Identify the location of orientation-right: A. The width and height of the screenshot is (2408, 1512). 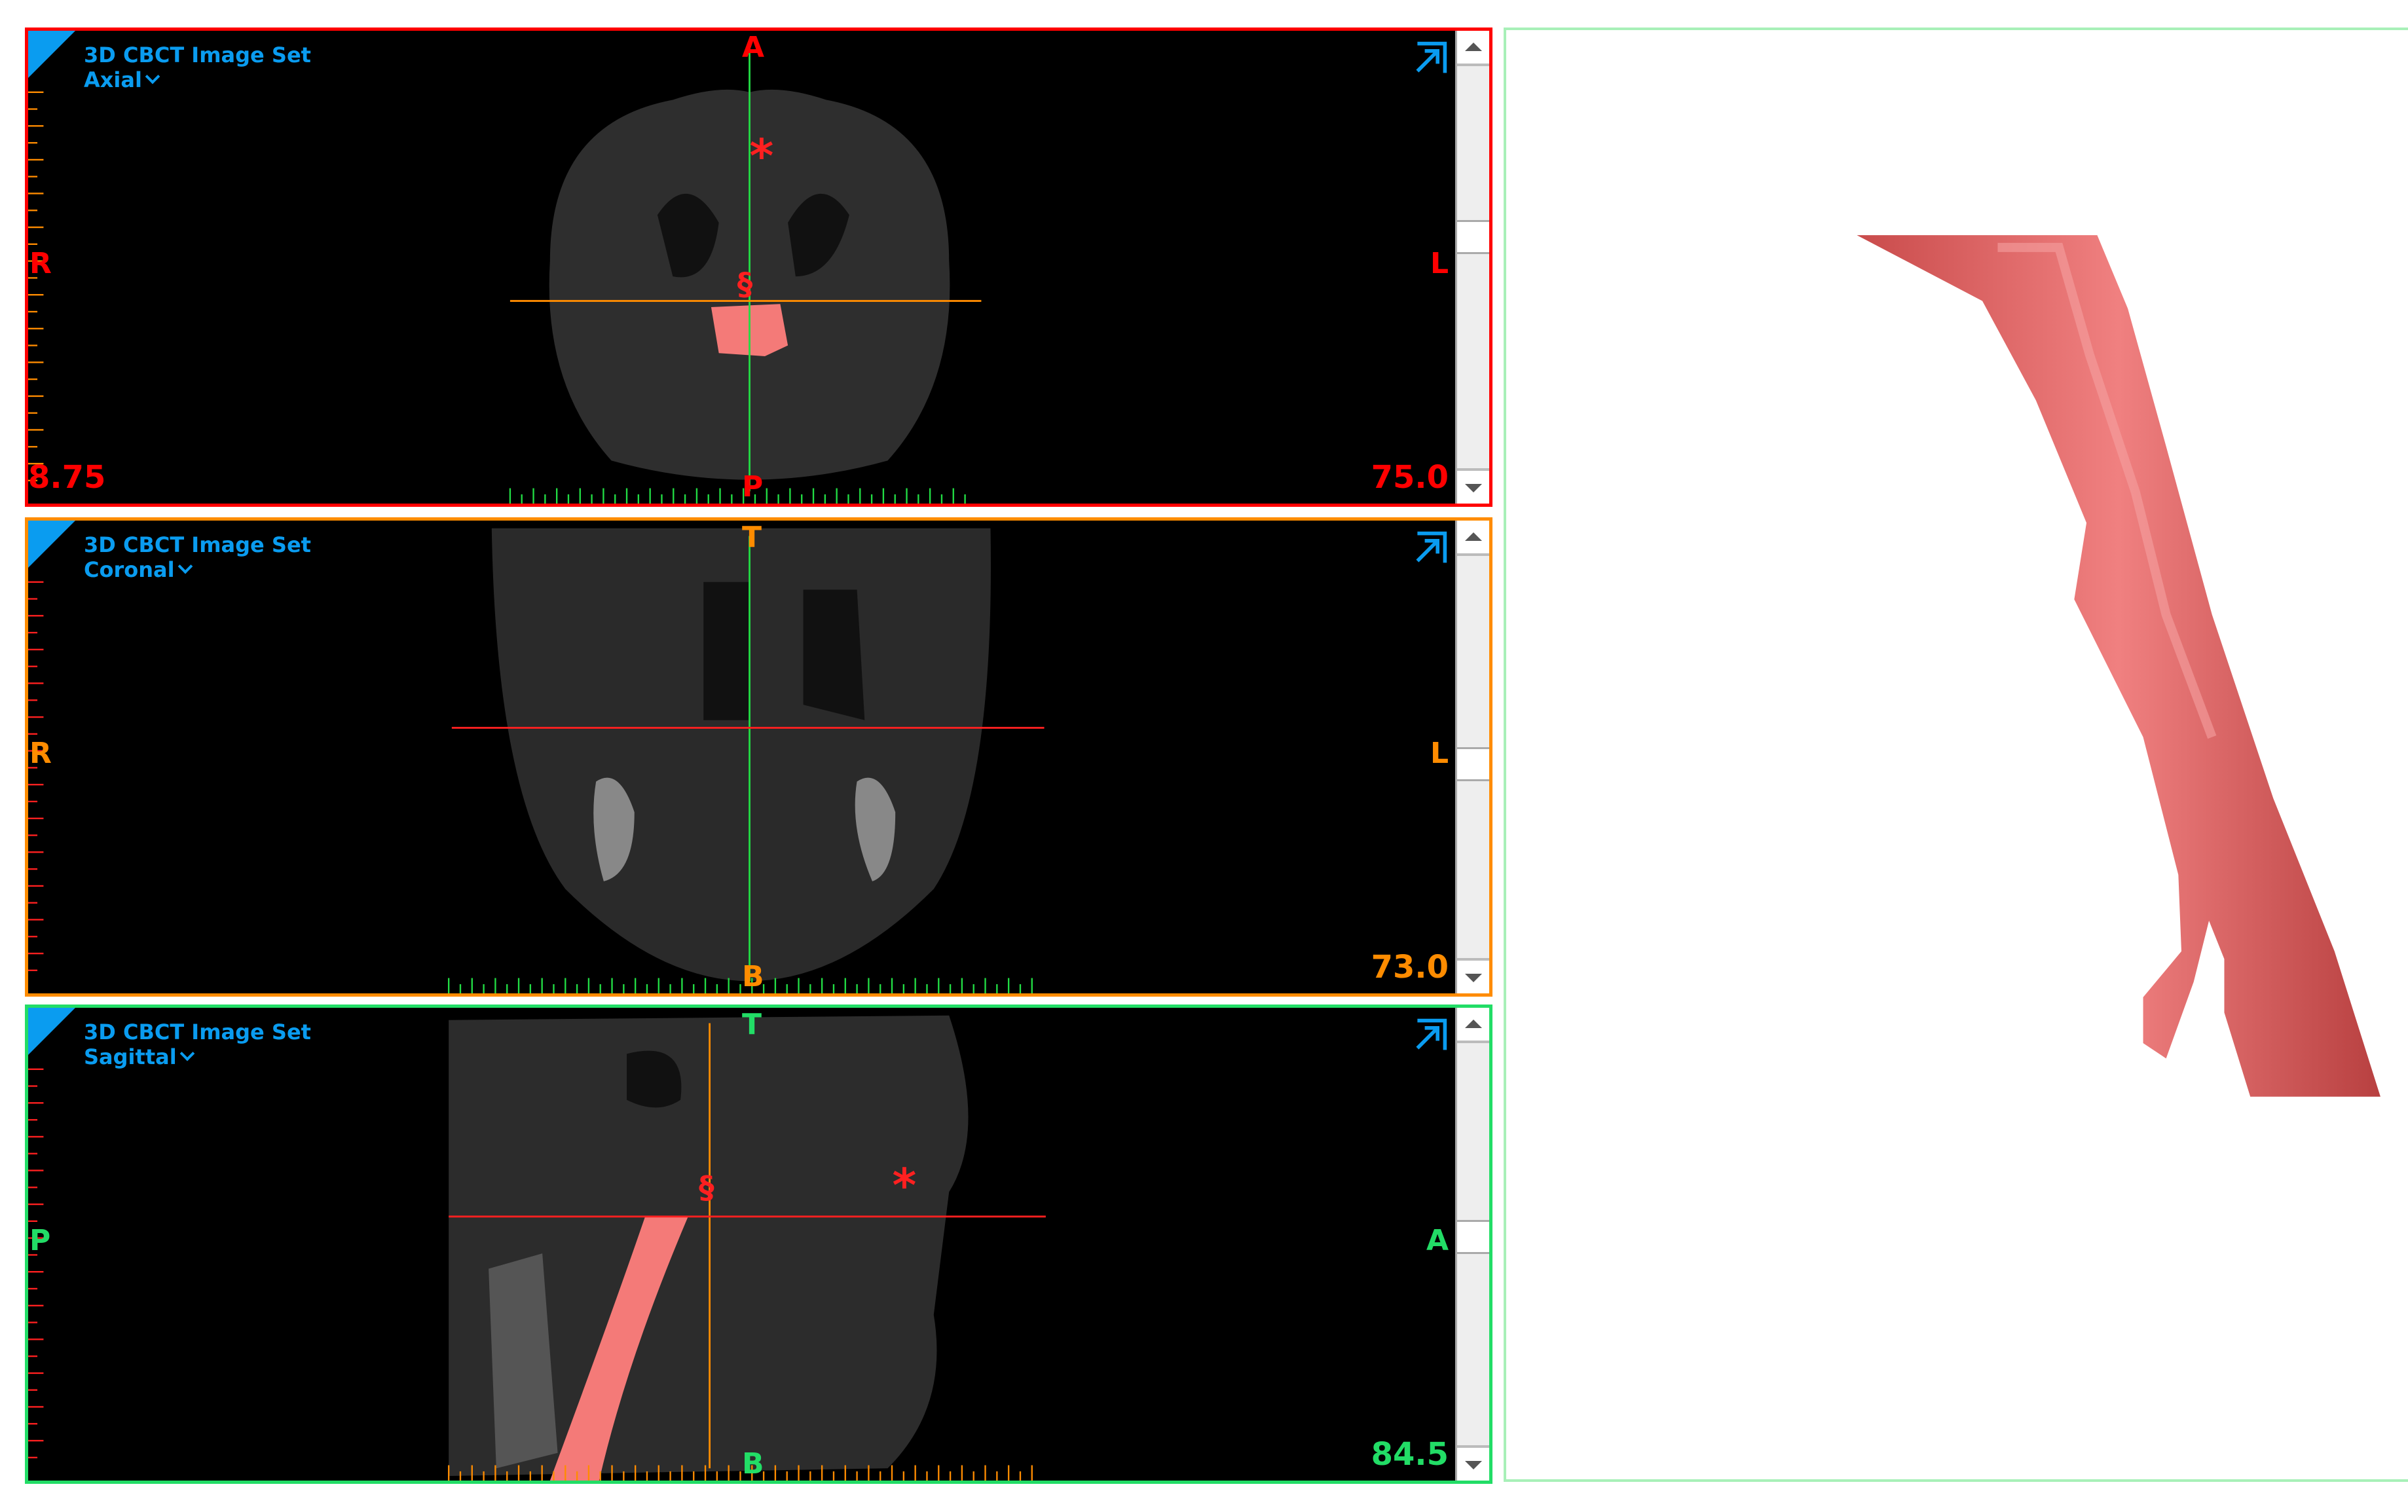
(1437, 1240).